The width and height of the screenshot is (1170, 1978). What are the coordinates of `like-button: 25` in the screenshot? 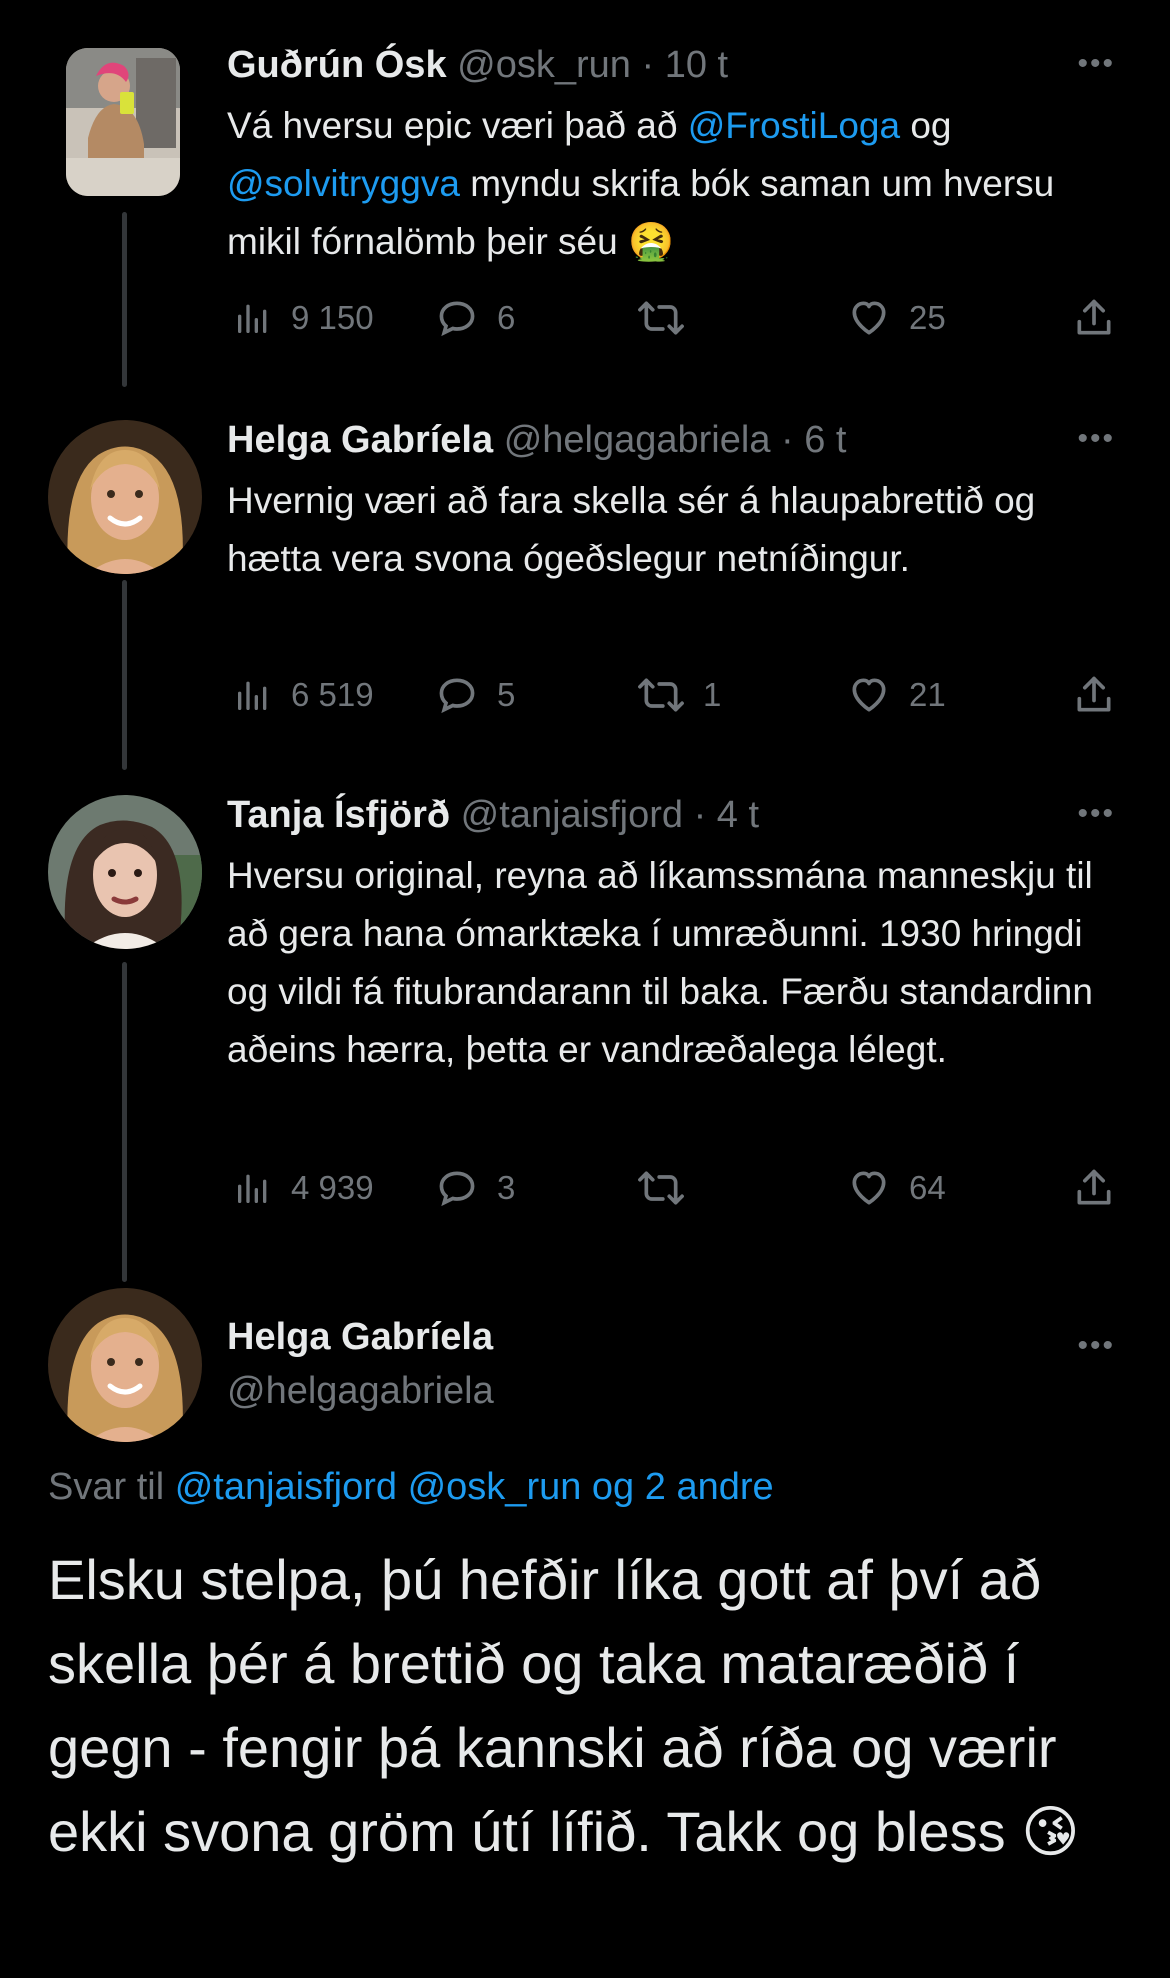 It's located at (896, 318).